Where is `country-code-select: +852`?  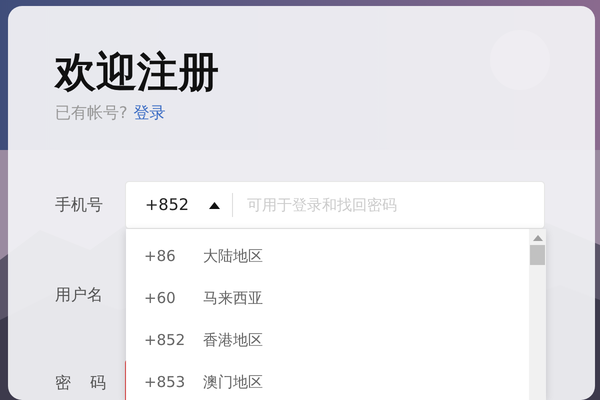
country-code-select: +852 is located at coordinates (179, 205).